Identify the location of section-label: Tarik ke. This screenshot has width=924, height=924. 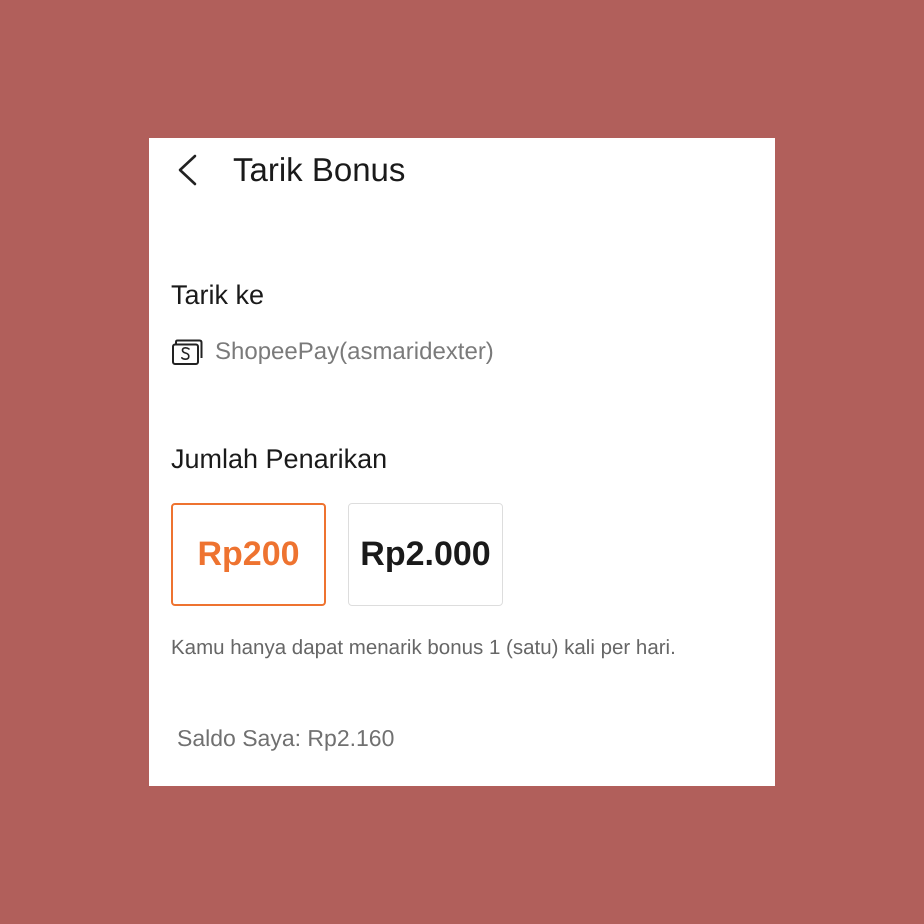
(217, 295).